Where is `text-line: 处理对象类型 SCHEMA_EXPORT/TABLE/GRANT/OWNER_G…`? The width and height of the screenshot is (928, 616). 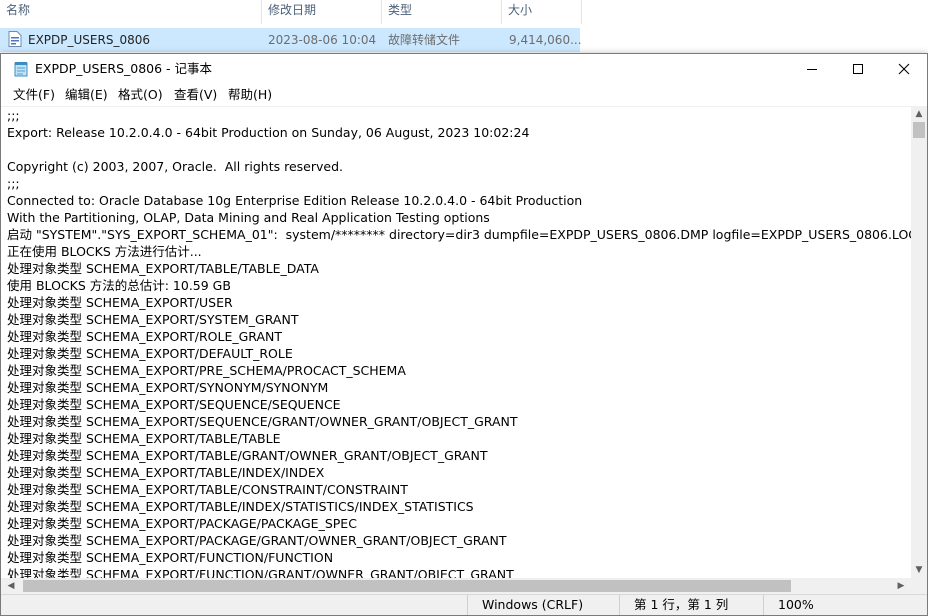
text-line: 处理对象类型 SCHEMA_EXPORT/TABLE/GRANT/OWNER_G… is located at coordinates (247, 455).